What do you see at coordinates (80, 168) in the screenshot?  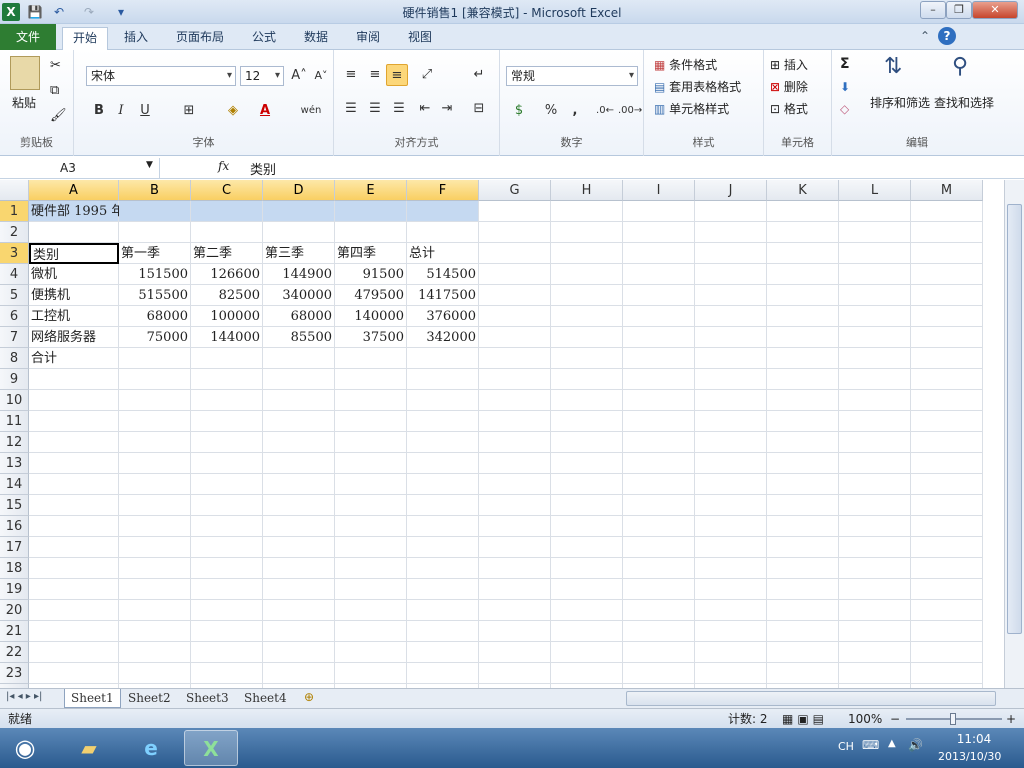 I see `name-box: A3` at bounding box center [80, 168].